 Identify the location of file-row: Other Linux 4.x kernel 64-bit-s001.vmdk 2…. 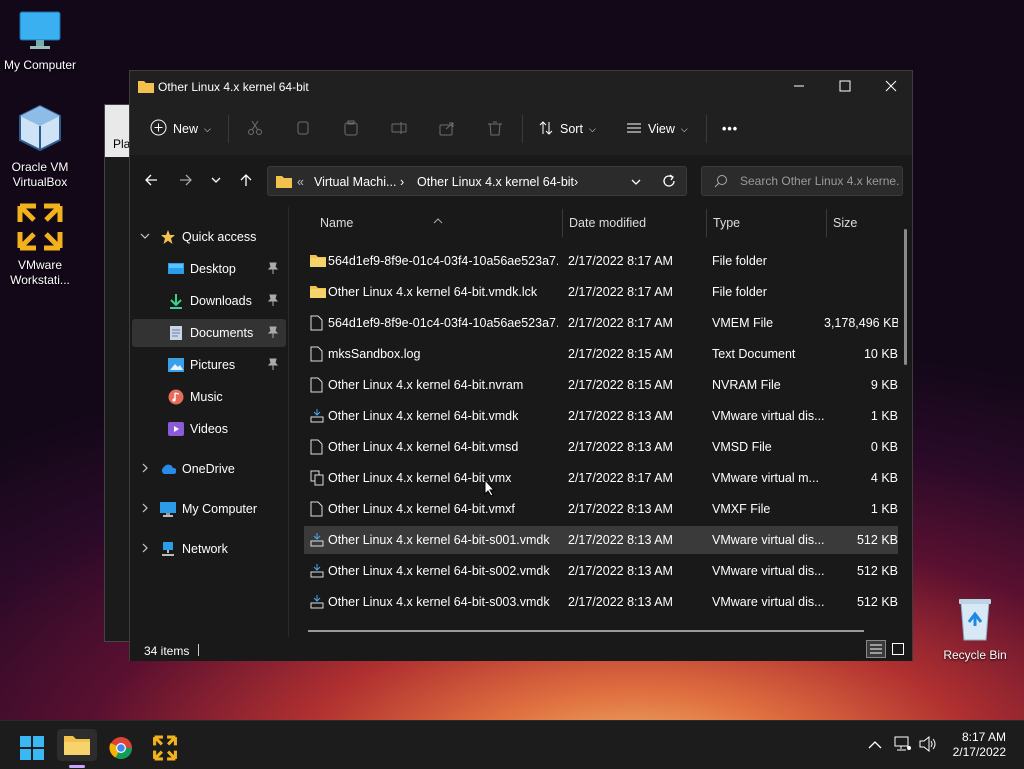
(601, 540).